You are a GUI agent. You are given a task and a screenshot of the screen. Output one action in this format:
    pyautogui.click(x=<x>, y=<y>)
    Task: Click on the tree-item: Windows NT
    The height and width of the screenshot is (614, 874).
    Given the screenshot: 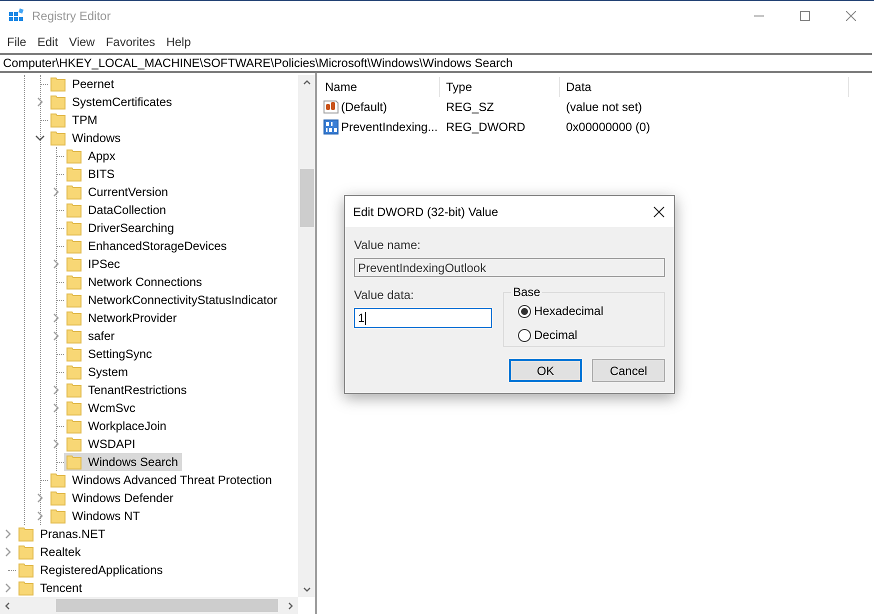 What is the action you would take?
    pyautogui.click(x=96, y=516)
    